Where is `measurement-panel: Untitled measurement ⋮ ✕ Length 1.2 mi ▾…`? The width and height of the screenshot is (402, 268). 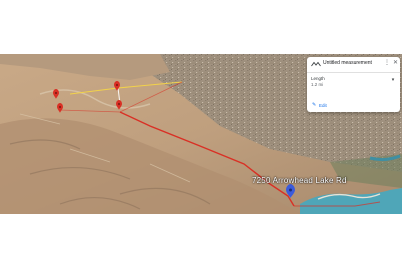 measurement-panel: Untitled measurement ⋮ ✕ Length 1.2 mi ▾… is located at coordinates (353, 84).